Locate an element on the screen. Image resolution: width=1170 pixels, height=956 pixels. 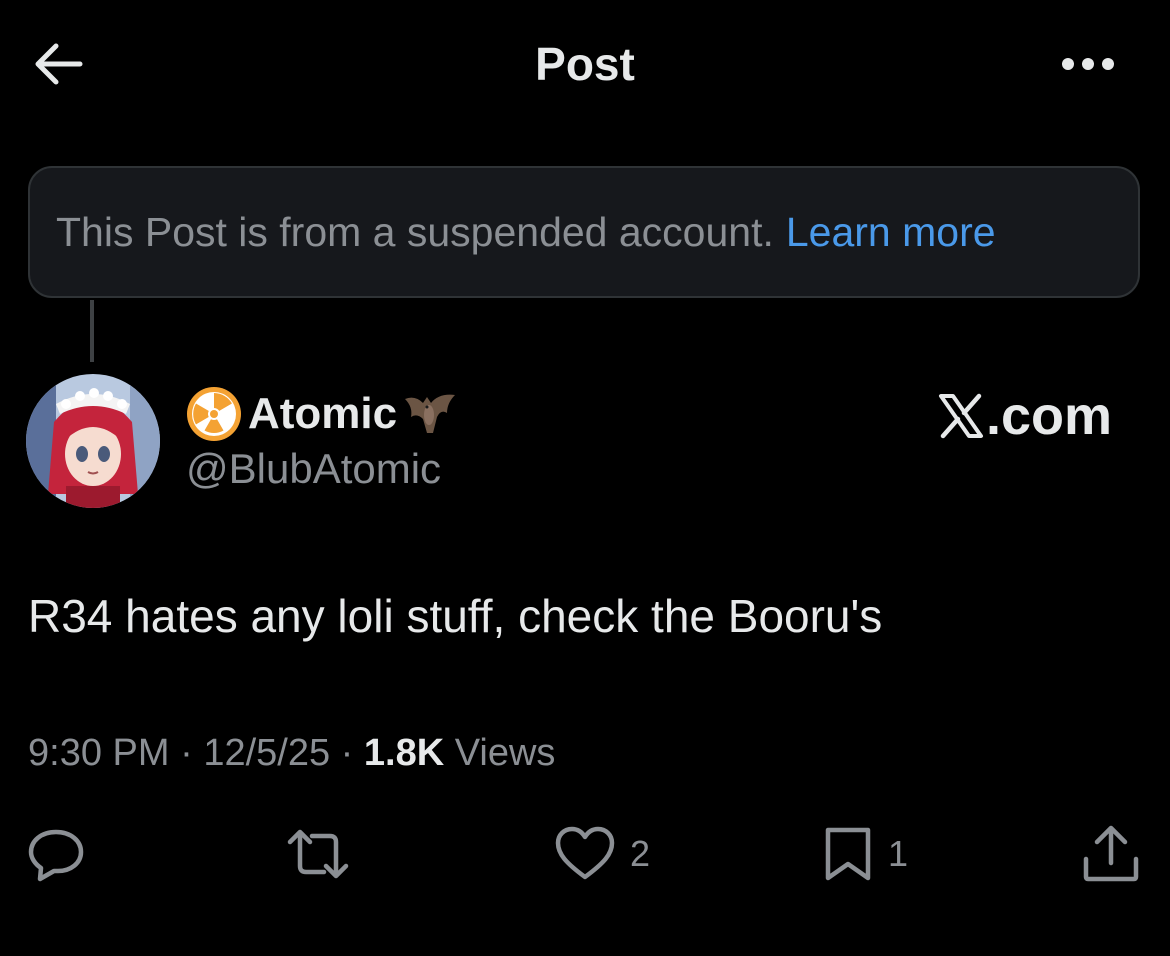
avatar-image is located at coordinates (93, 441).